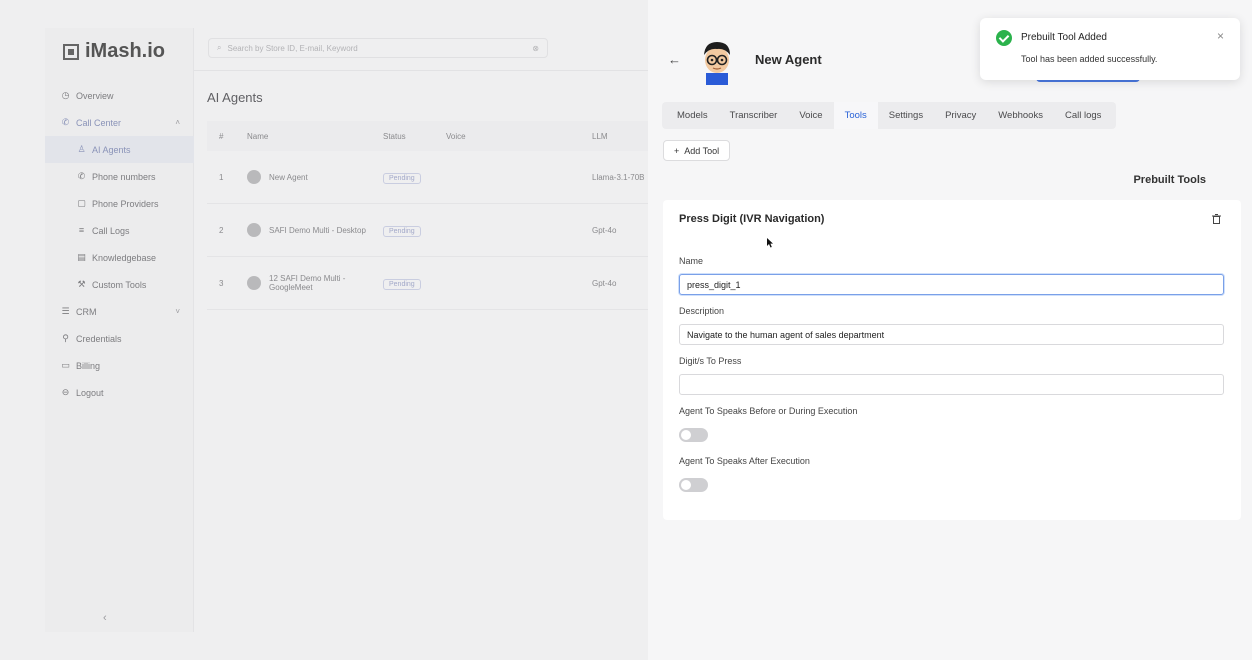 The width and height of the screenshot is (1252, 660). What do you see at coordinates (125, 203) in the screenshot?
I see `sidebar-item-label: Phone Providers` at bounding box center [125, 203].